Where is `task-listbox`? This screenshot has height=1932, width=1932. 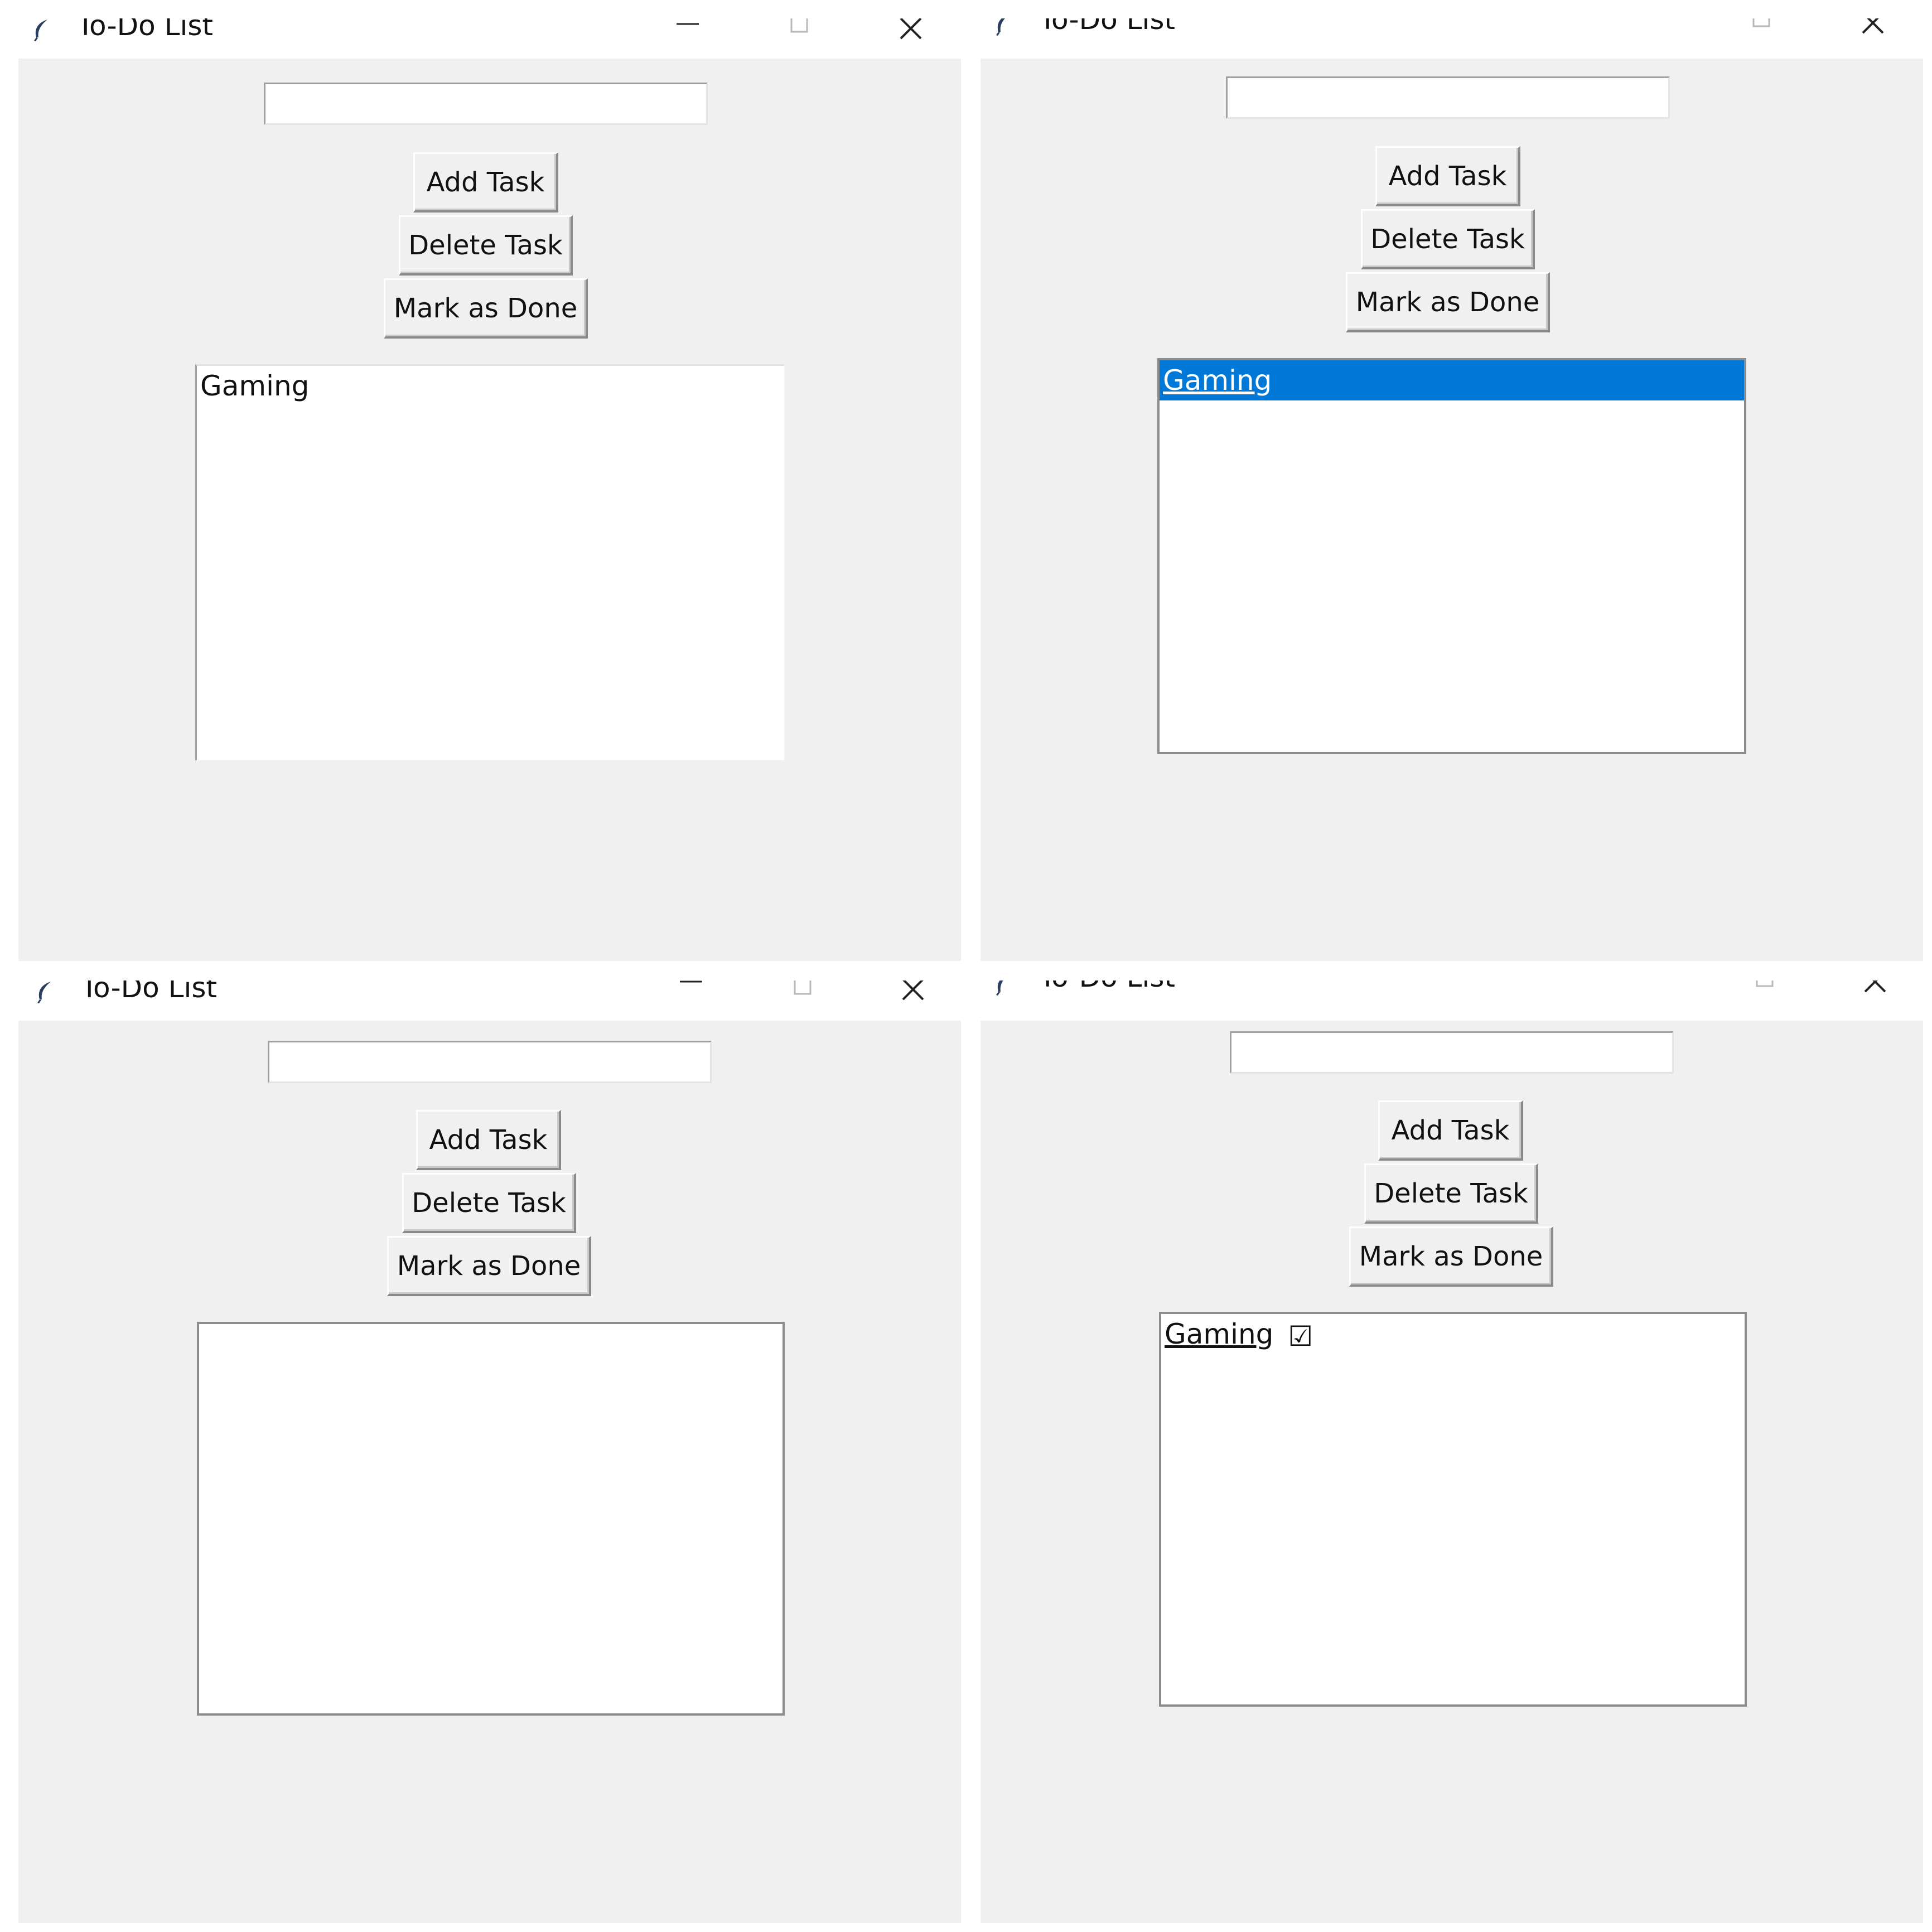 task-listbox is located at coordinates (491, 1519).